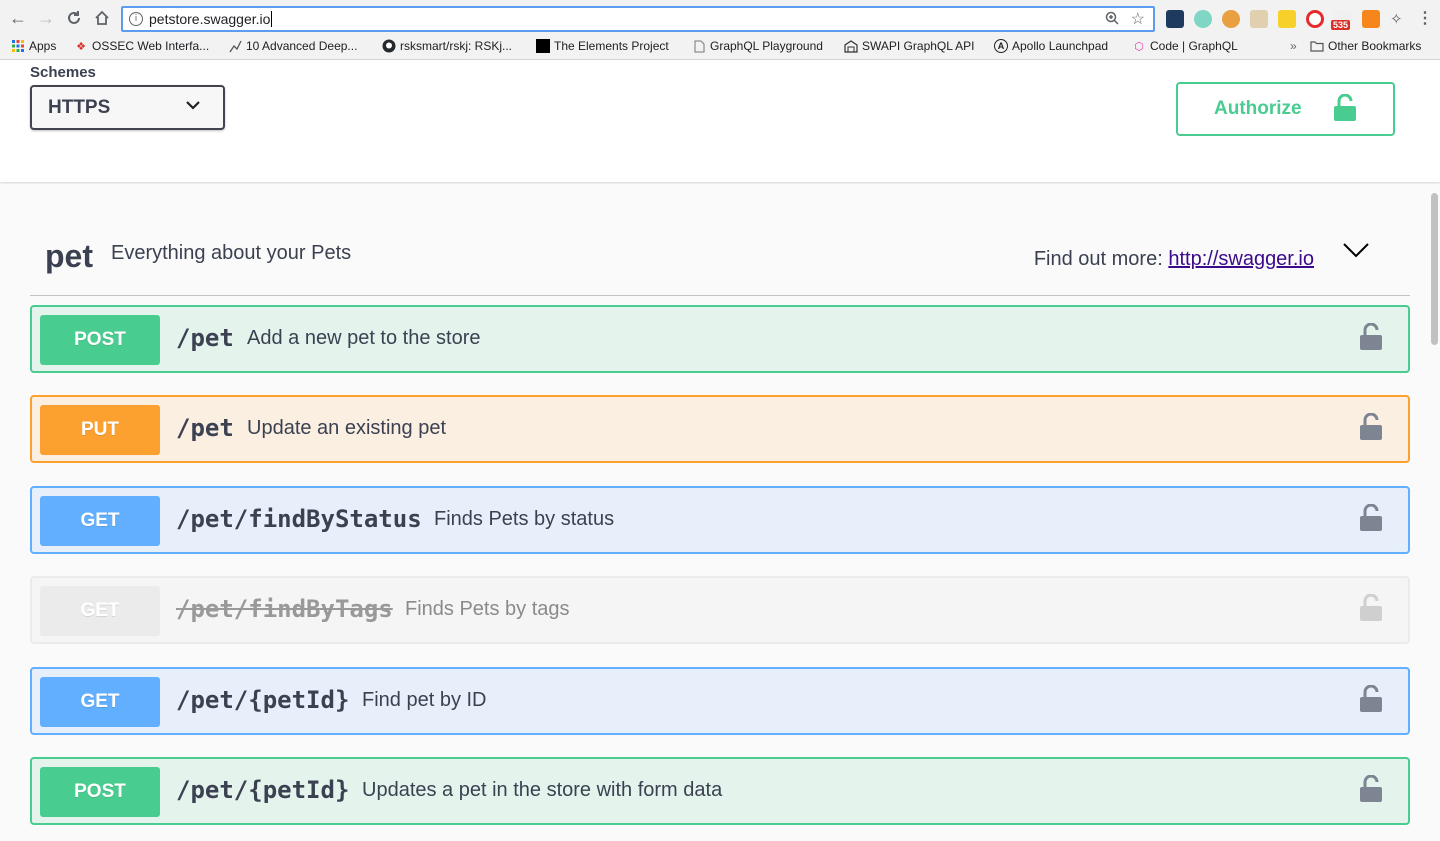 The height and width of the screenshot is (841, 1440). What do you see at coordinates (487, 609) in the screenshot?
I see `operation-summary: Finds Pets by tags` at bounding box center [487, 609].